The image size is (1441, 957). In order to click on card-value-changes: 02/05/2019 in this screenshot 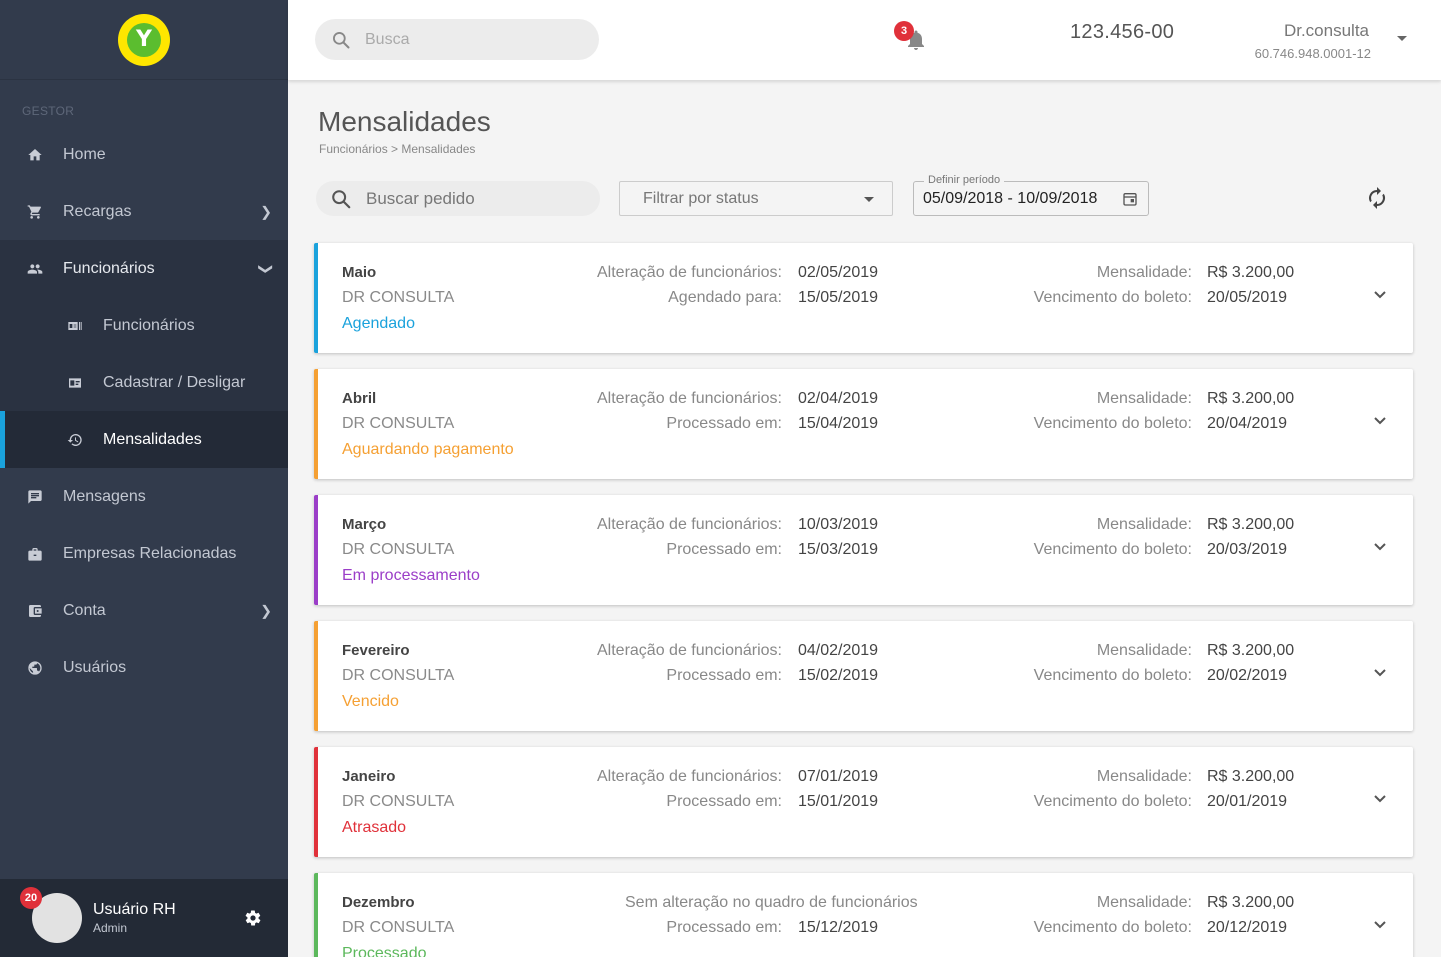, I will do `click(838, 272)`.